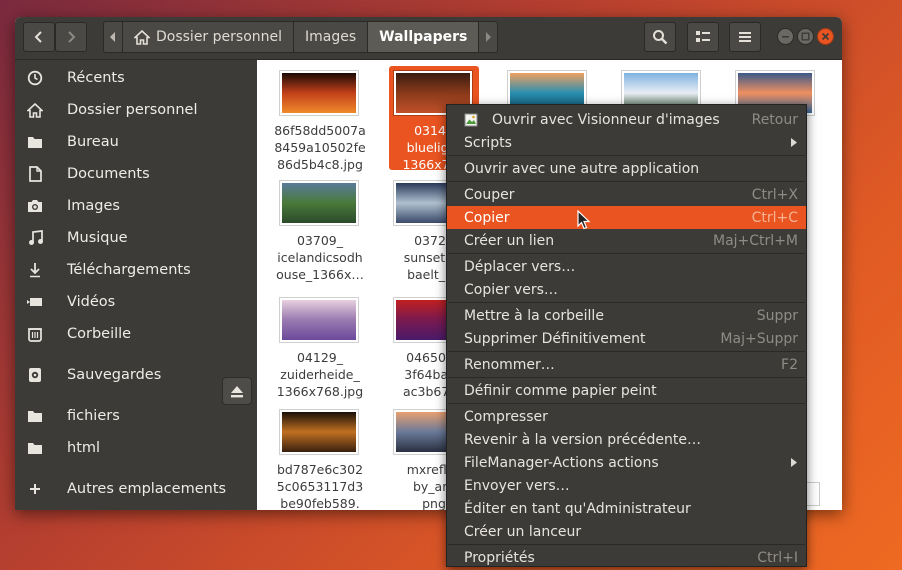 This screenshot has width=902, height=570. Describe the element at coordinates (555, 338) in the screenshot. I see `menu-item-label: Supprimer Définitivement` at that location.